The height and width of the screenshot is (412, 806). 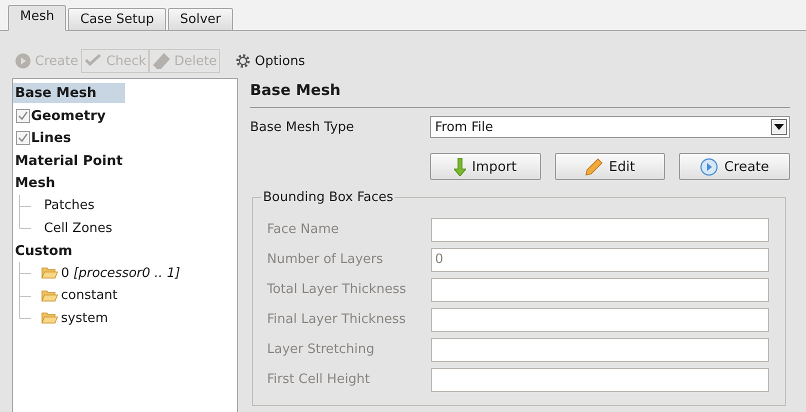 What do you see at coordinates (337, 290) in the screenshot?
I see `field-label: Total Layer Thickness` at bounding box center [337, 290].